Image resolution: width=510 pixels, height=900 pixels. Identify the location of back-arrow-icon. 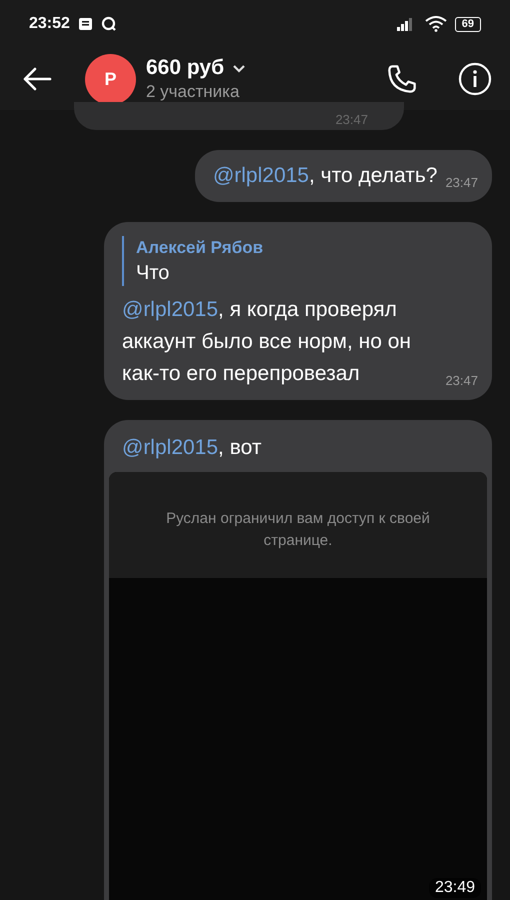
(37, 79).